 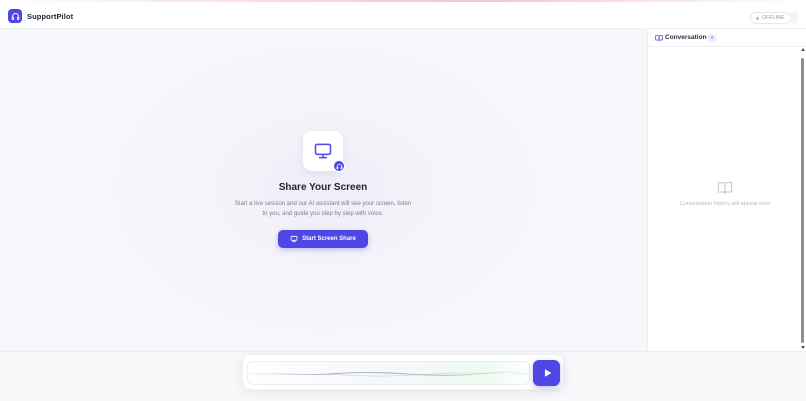 I want to click on start-screen-share-button: Start Screen Share, so click(x=323, y=239).